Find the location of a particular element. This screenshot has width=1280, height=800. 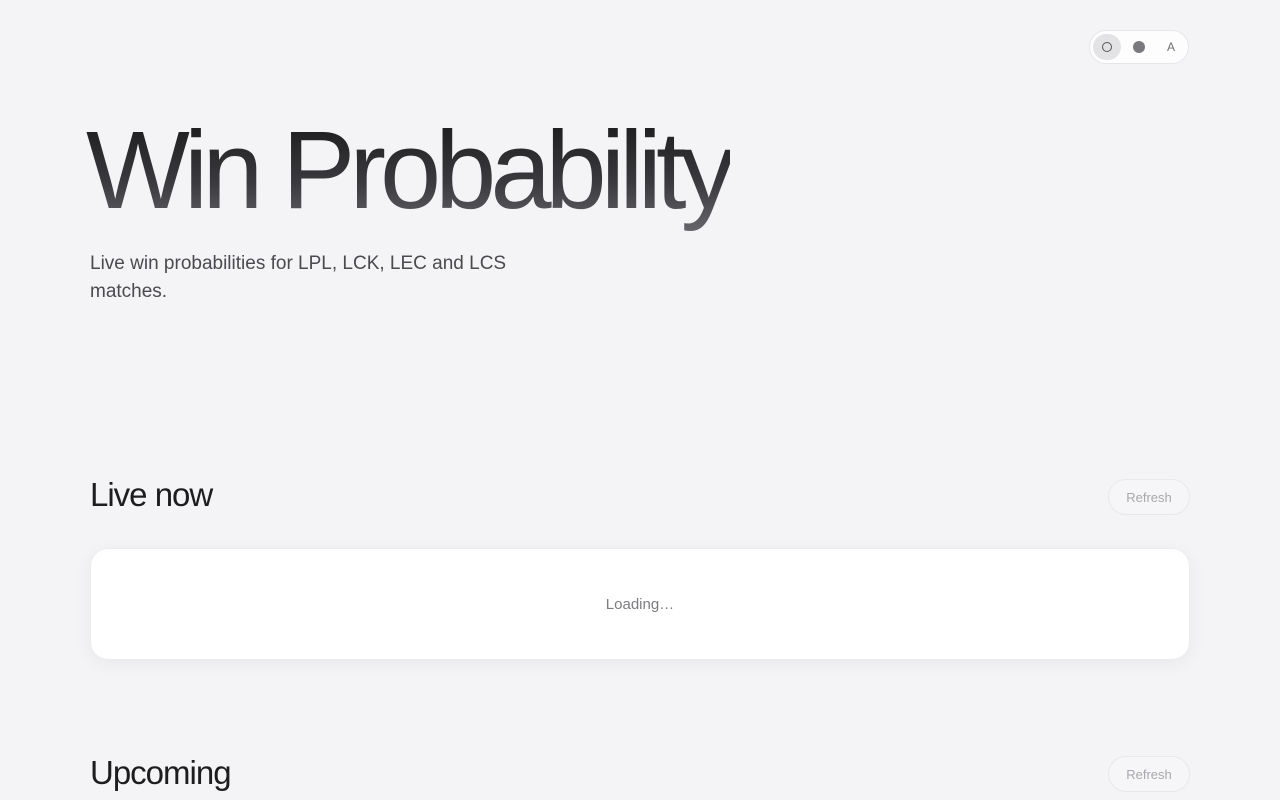

light-mode-icon is located at coordinates (1107, 47).